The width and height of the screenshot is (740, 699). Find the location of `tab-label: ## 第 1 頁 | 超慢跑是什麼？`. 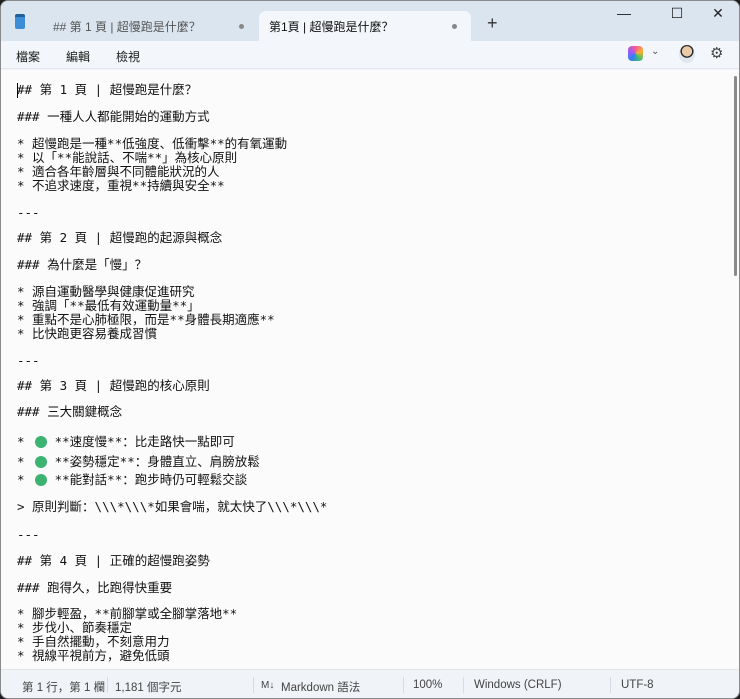

tab-label: ## 第 1 頁 | 超慢跑是什麼？ is located at coordinates (127, 26).